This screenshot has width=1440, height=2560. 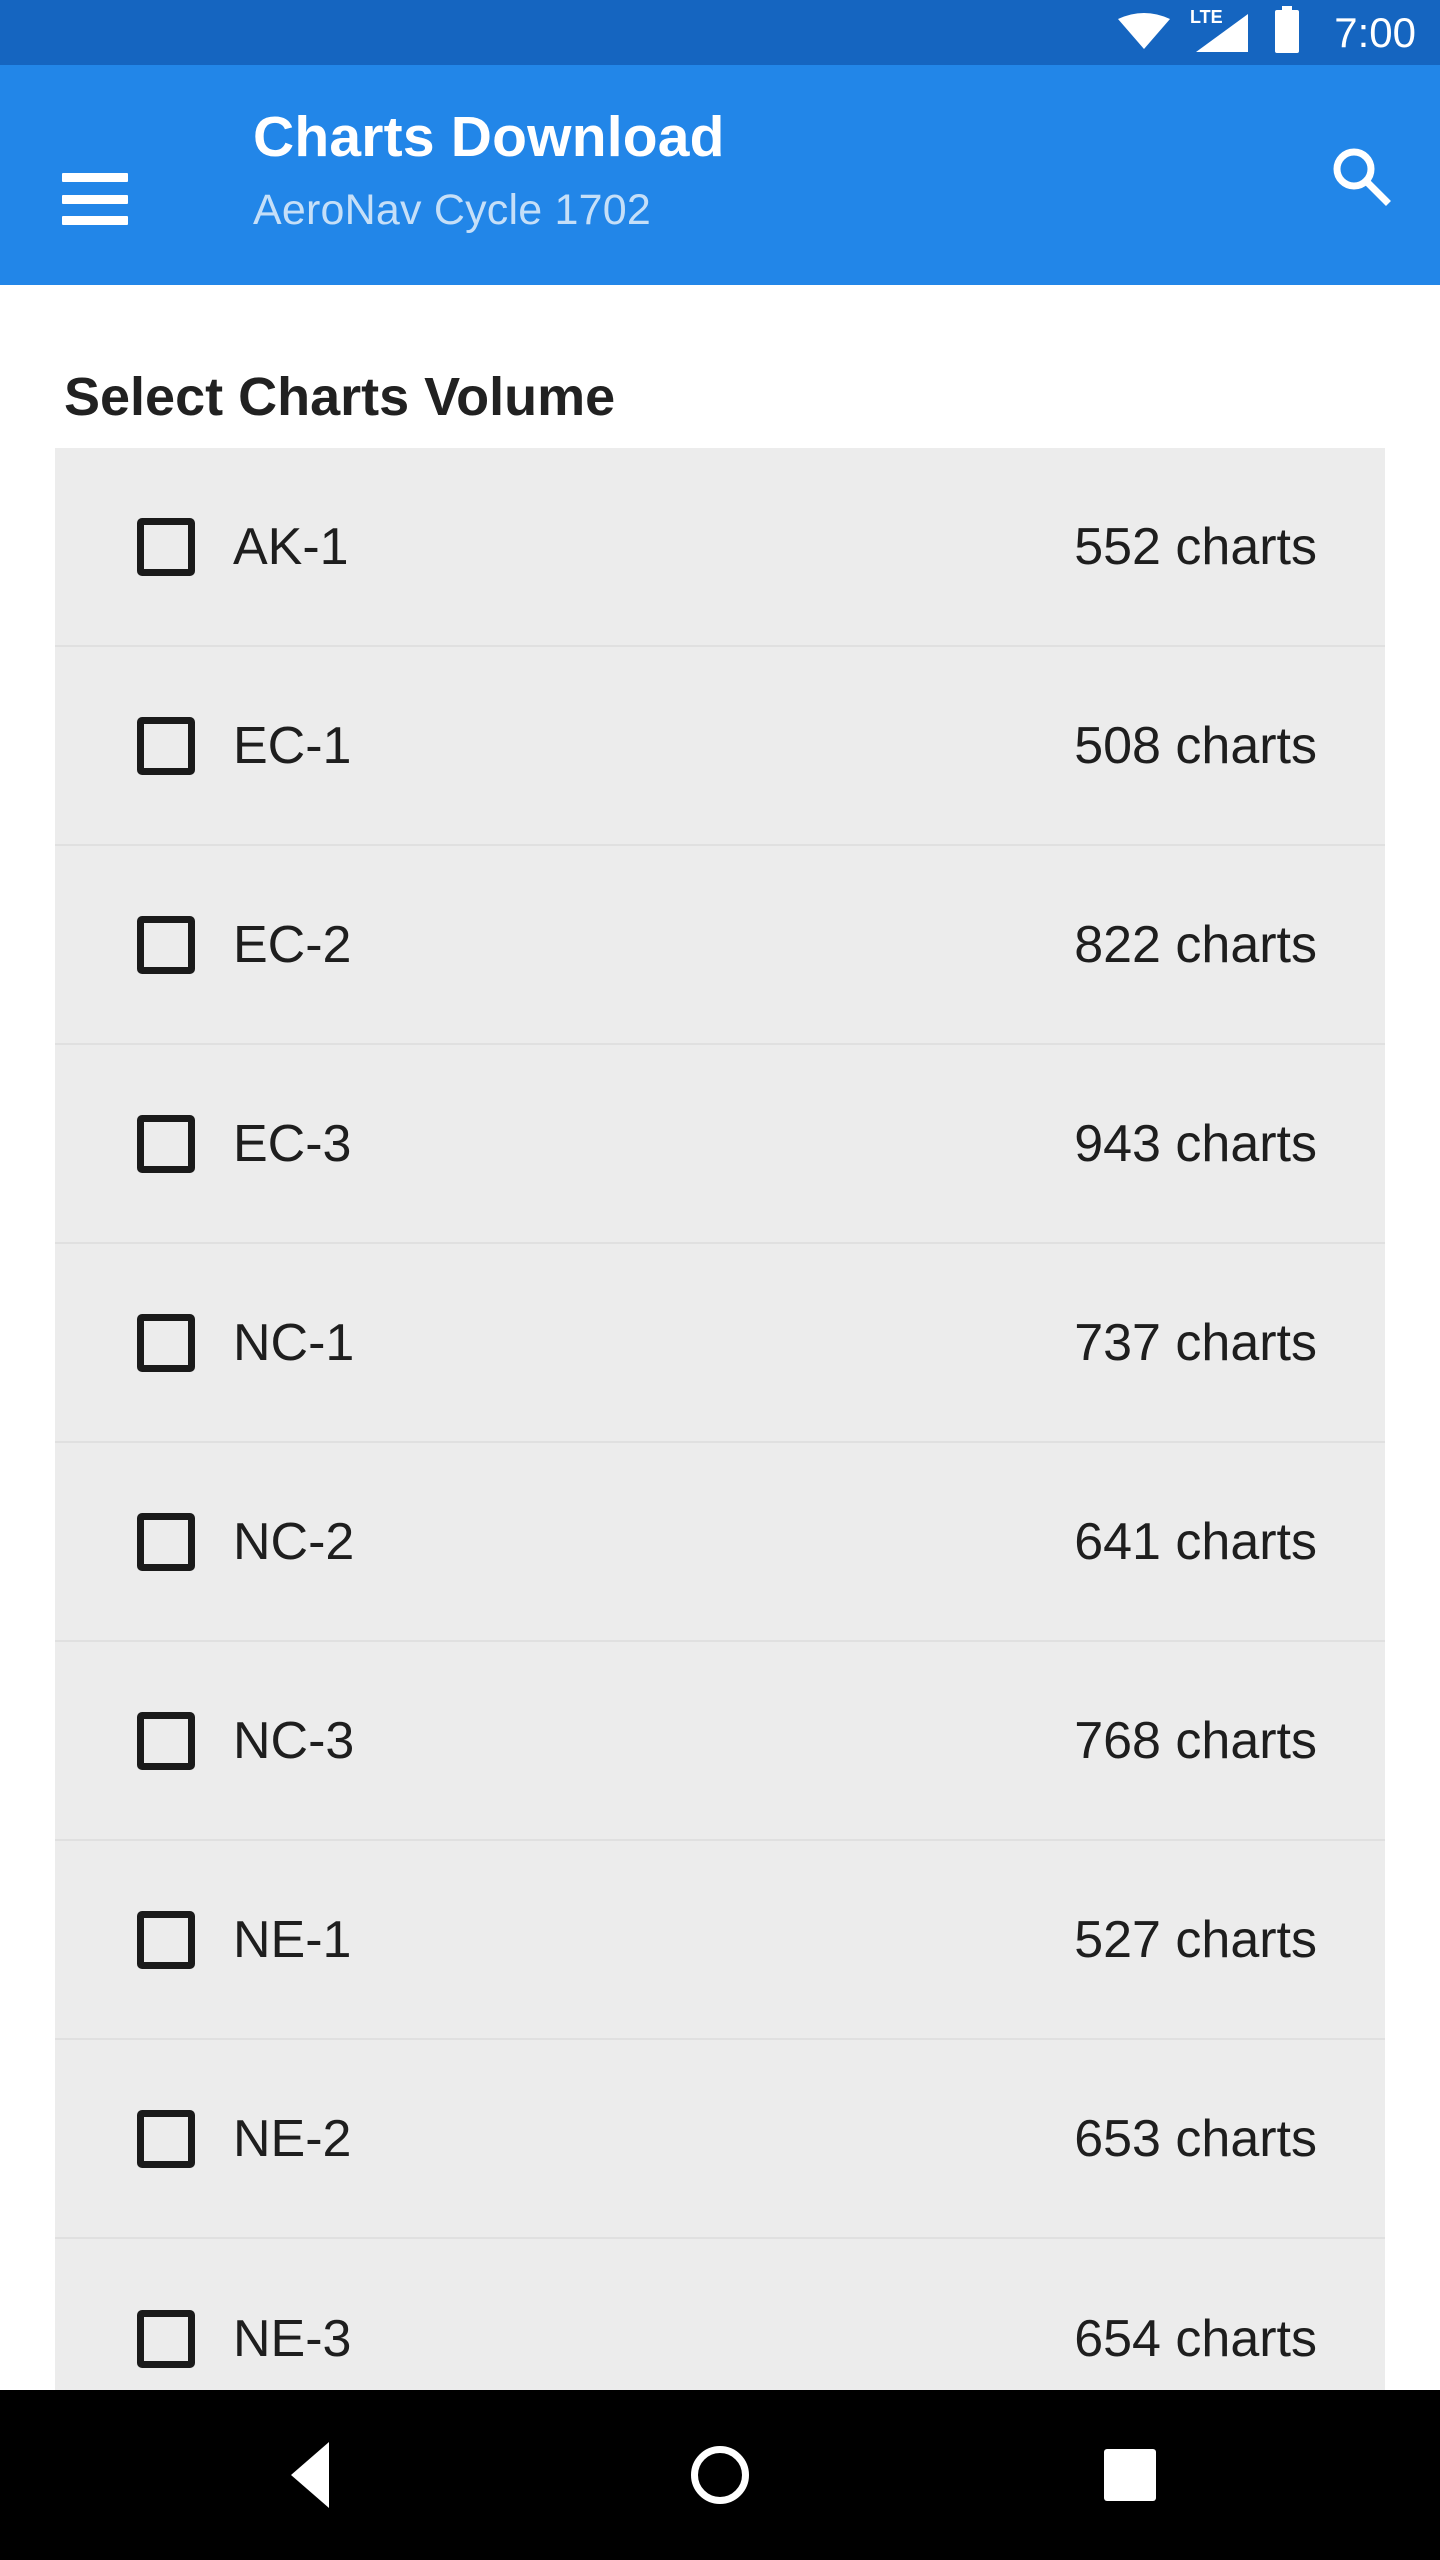 I want to click on recents-square-icon, so click(x=1130, y=2475).